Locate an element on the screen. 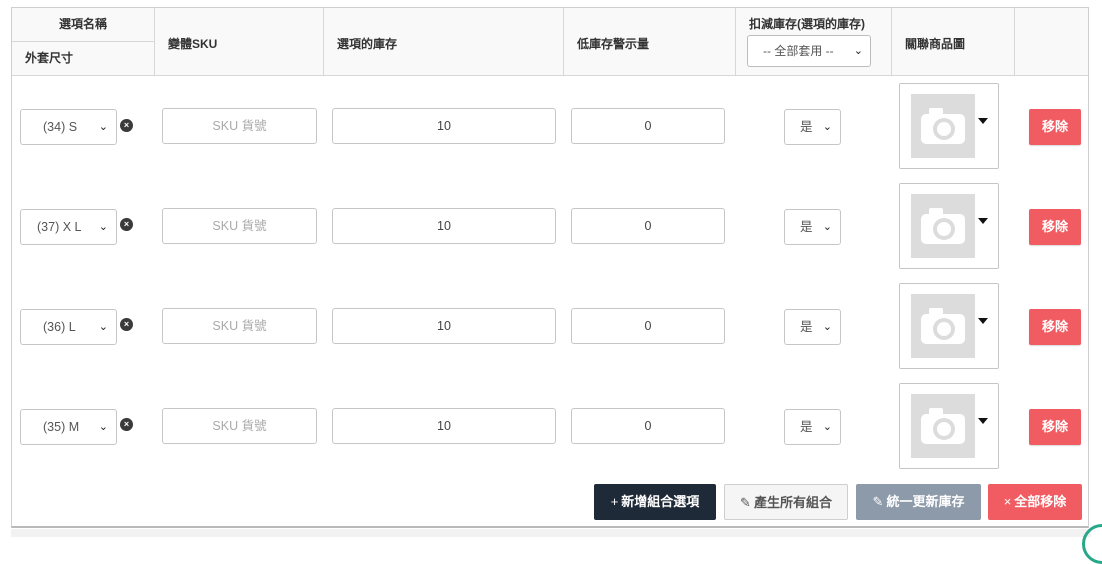 This screenshot has width=1102, height=564. add-combination-button: + 新增組合選項 is located at coordinates (655, 502).